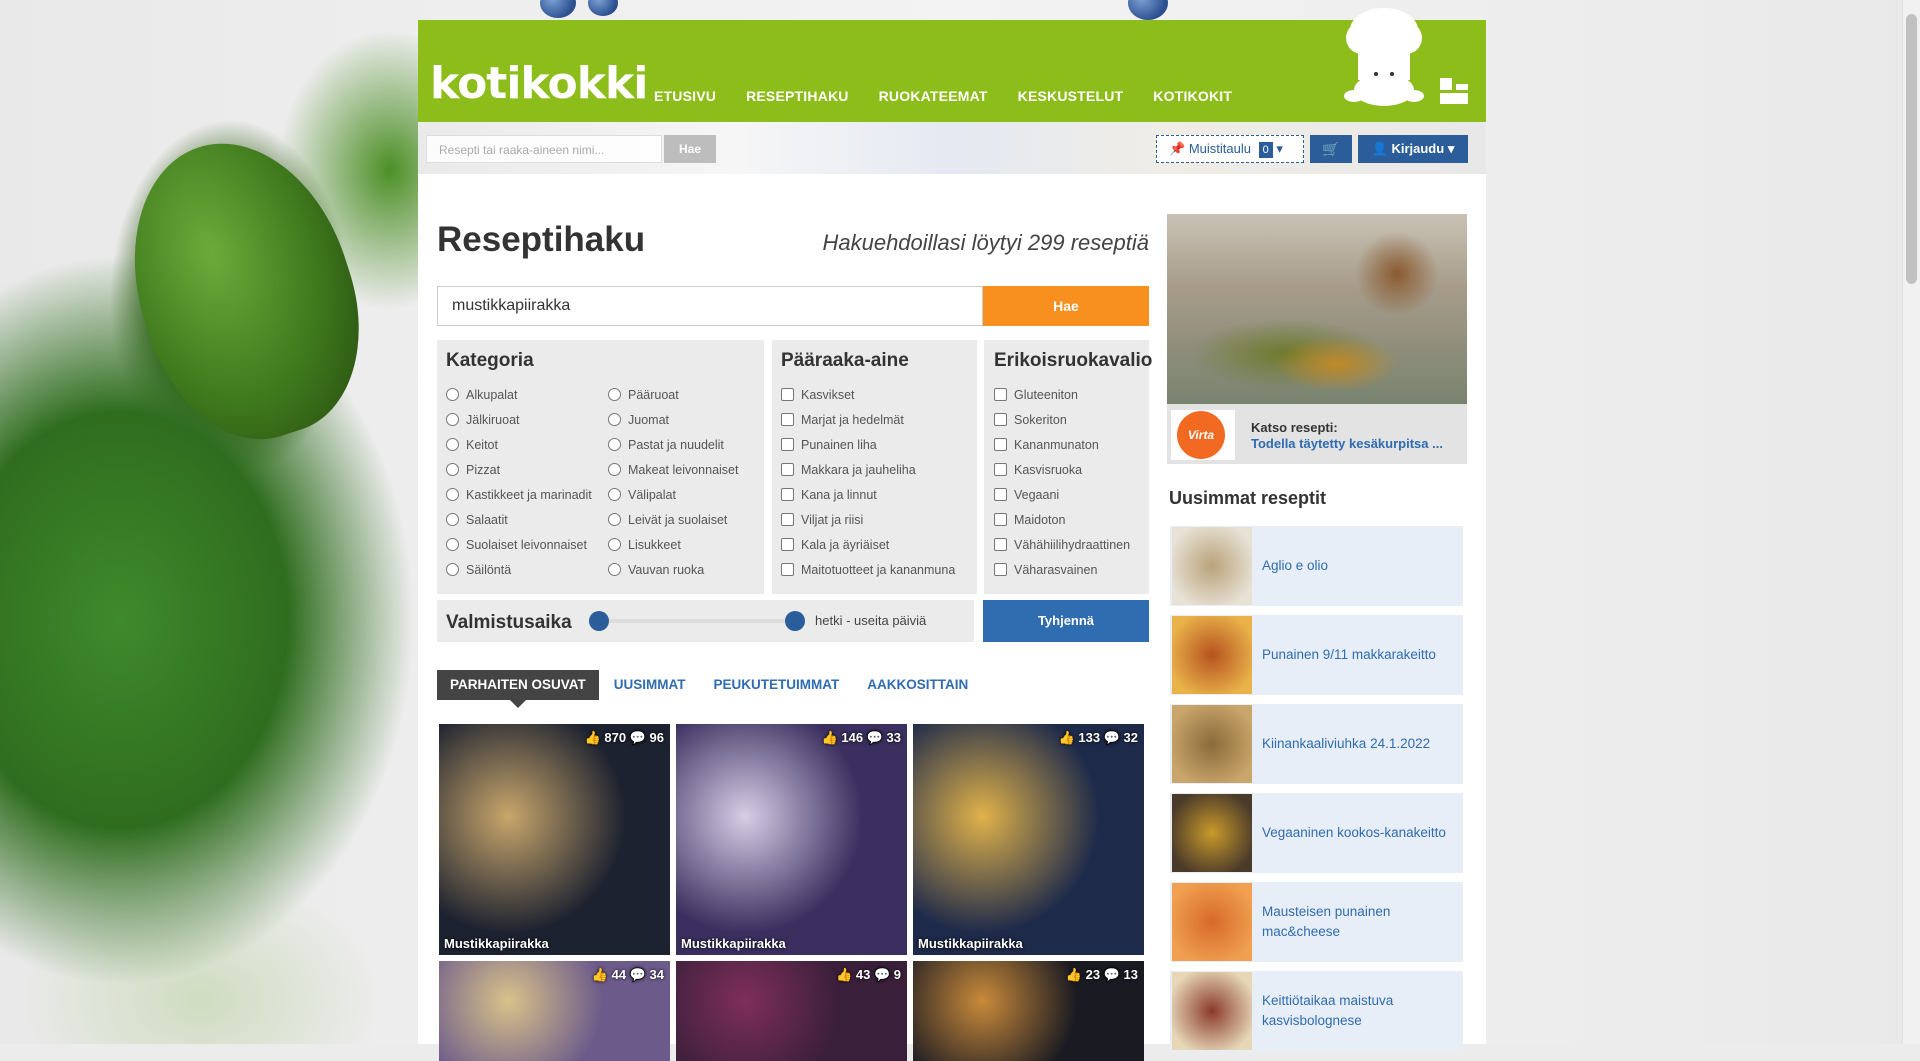  Describe the element at coordinates (1067, 444) in the screenshot. I see `special-diet-option: Kananmunaton` at that location.